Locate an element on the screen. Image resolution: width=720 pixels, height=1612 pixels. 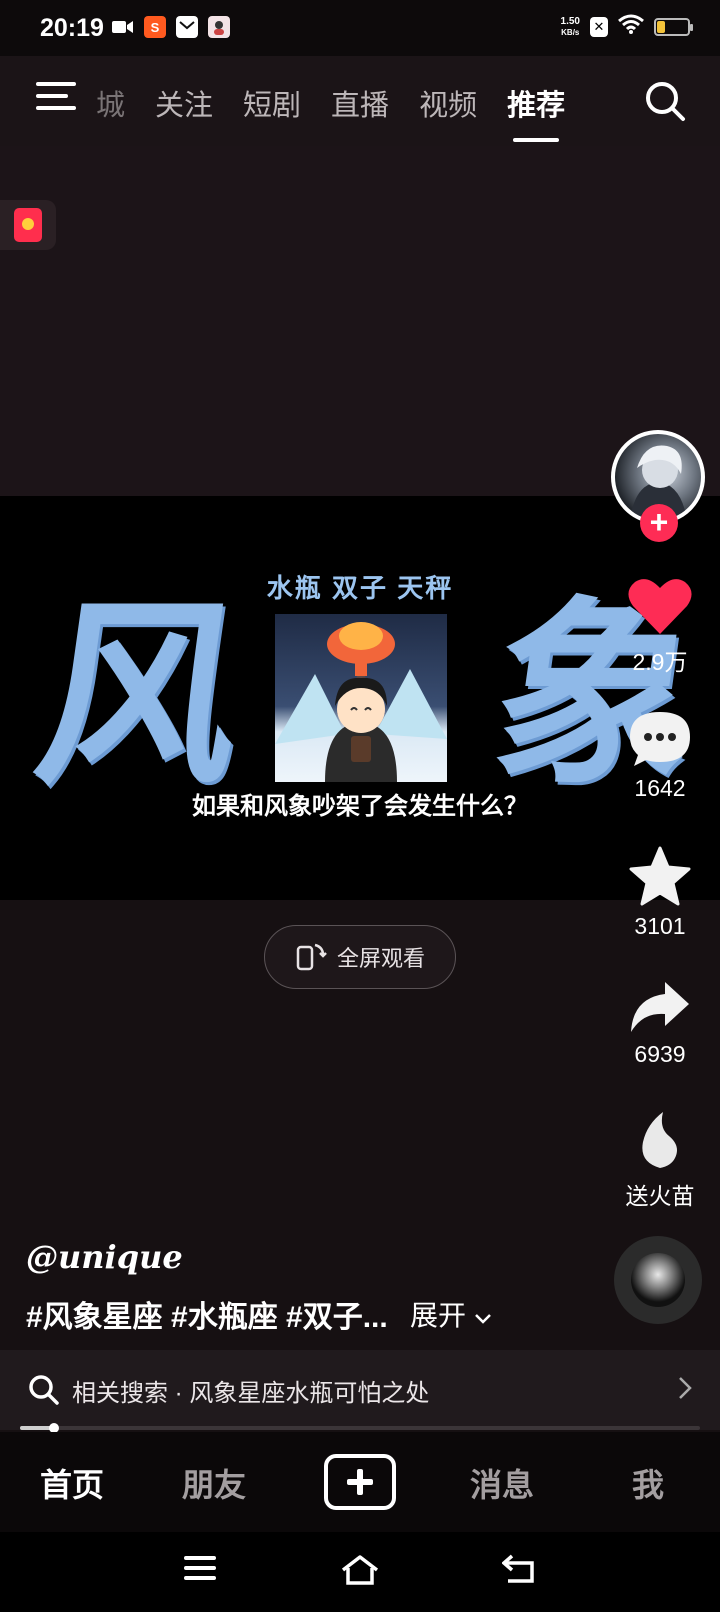
avatar-app-icon is located at coordinates (219, 27).